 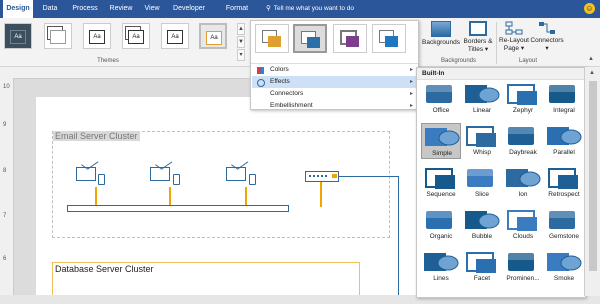 What do you see at coordinates (482, 225) in the screenshot?
I see `effect-option: Bubble` at bounding box center [482, 225].